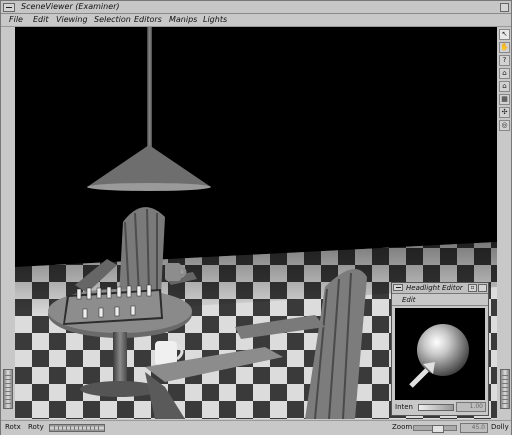 The image size is (512, 435). I want to click on headlight-minimize-button: ▫, so click(472, 288).